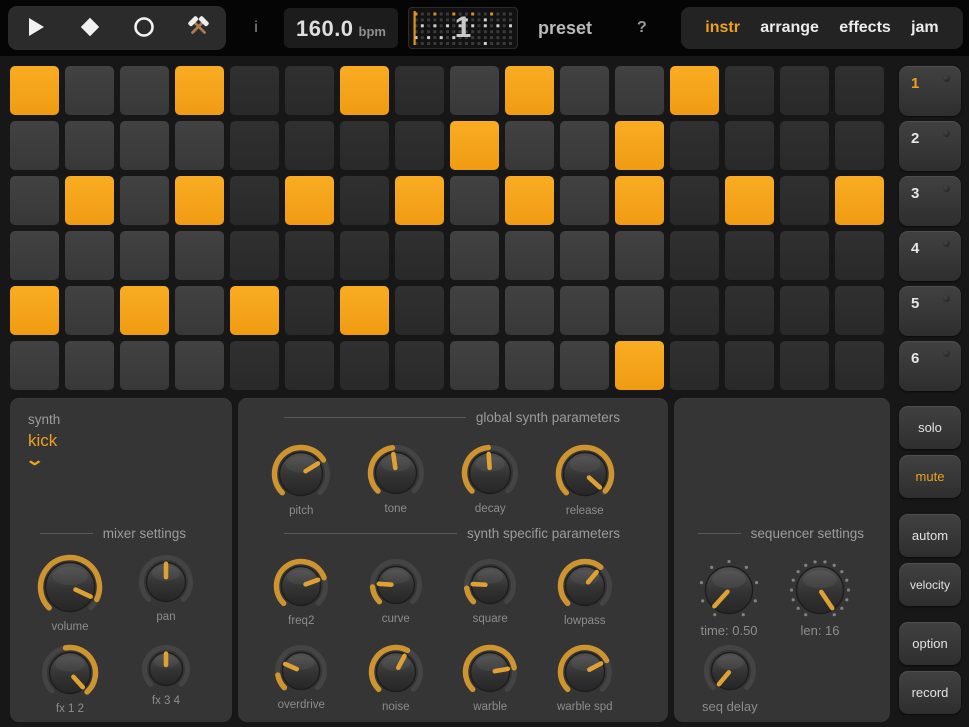 The image size is (969, 727). I want to click on step-cell-r3-c9, so click(474, 200).